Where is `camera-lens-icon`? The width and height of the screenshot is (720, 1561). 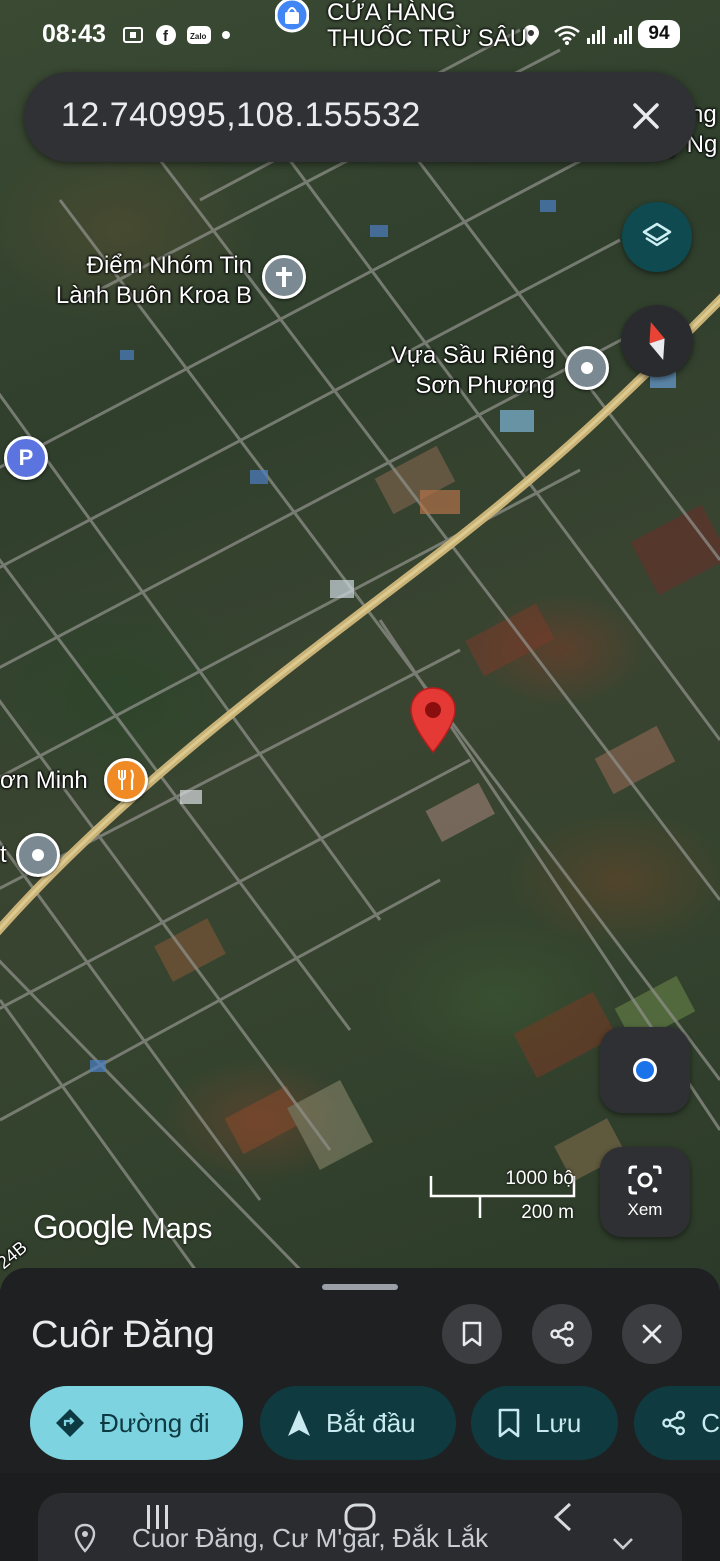
camera-lens-icon is located at coordinates (645, 1180).